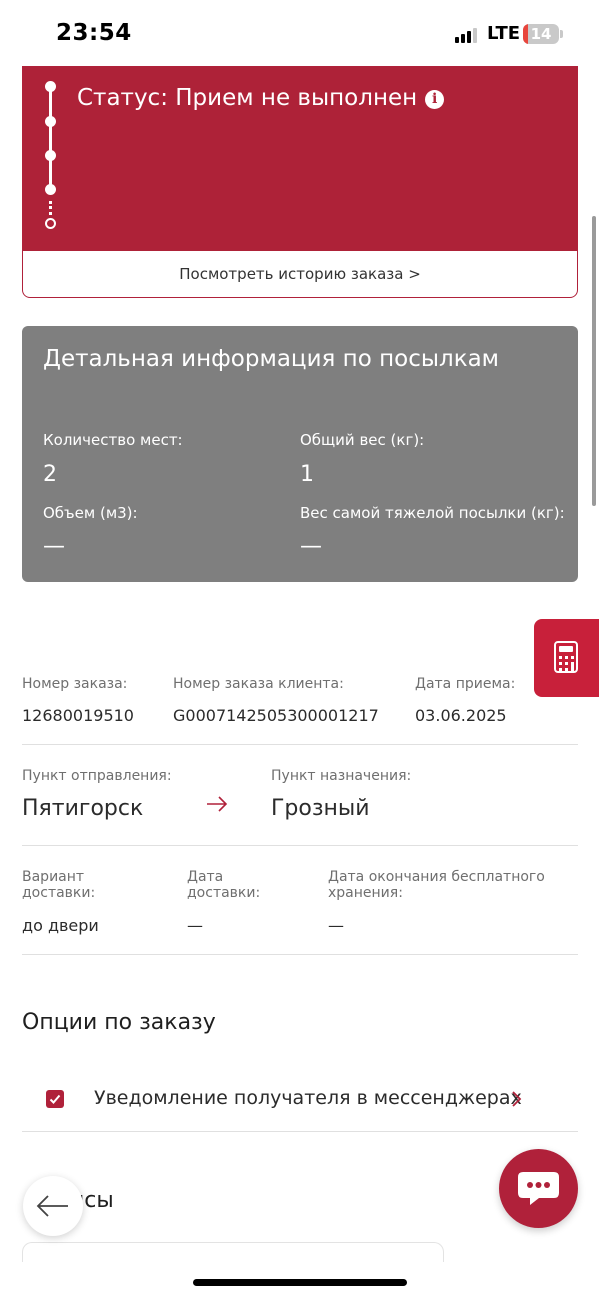 This screenshot has width=600, height=1297. Describe the element at coordinates (54, 546) in the screenshot. I see `volume-value: —` at that location.